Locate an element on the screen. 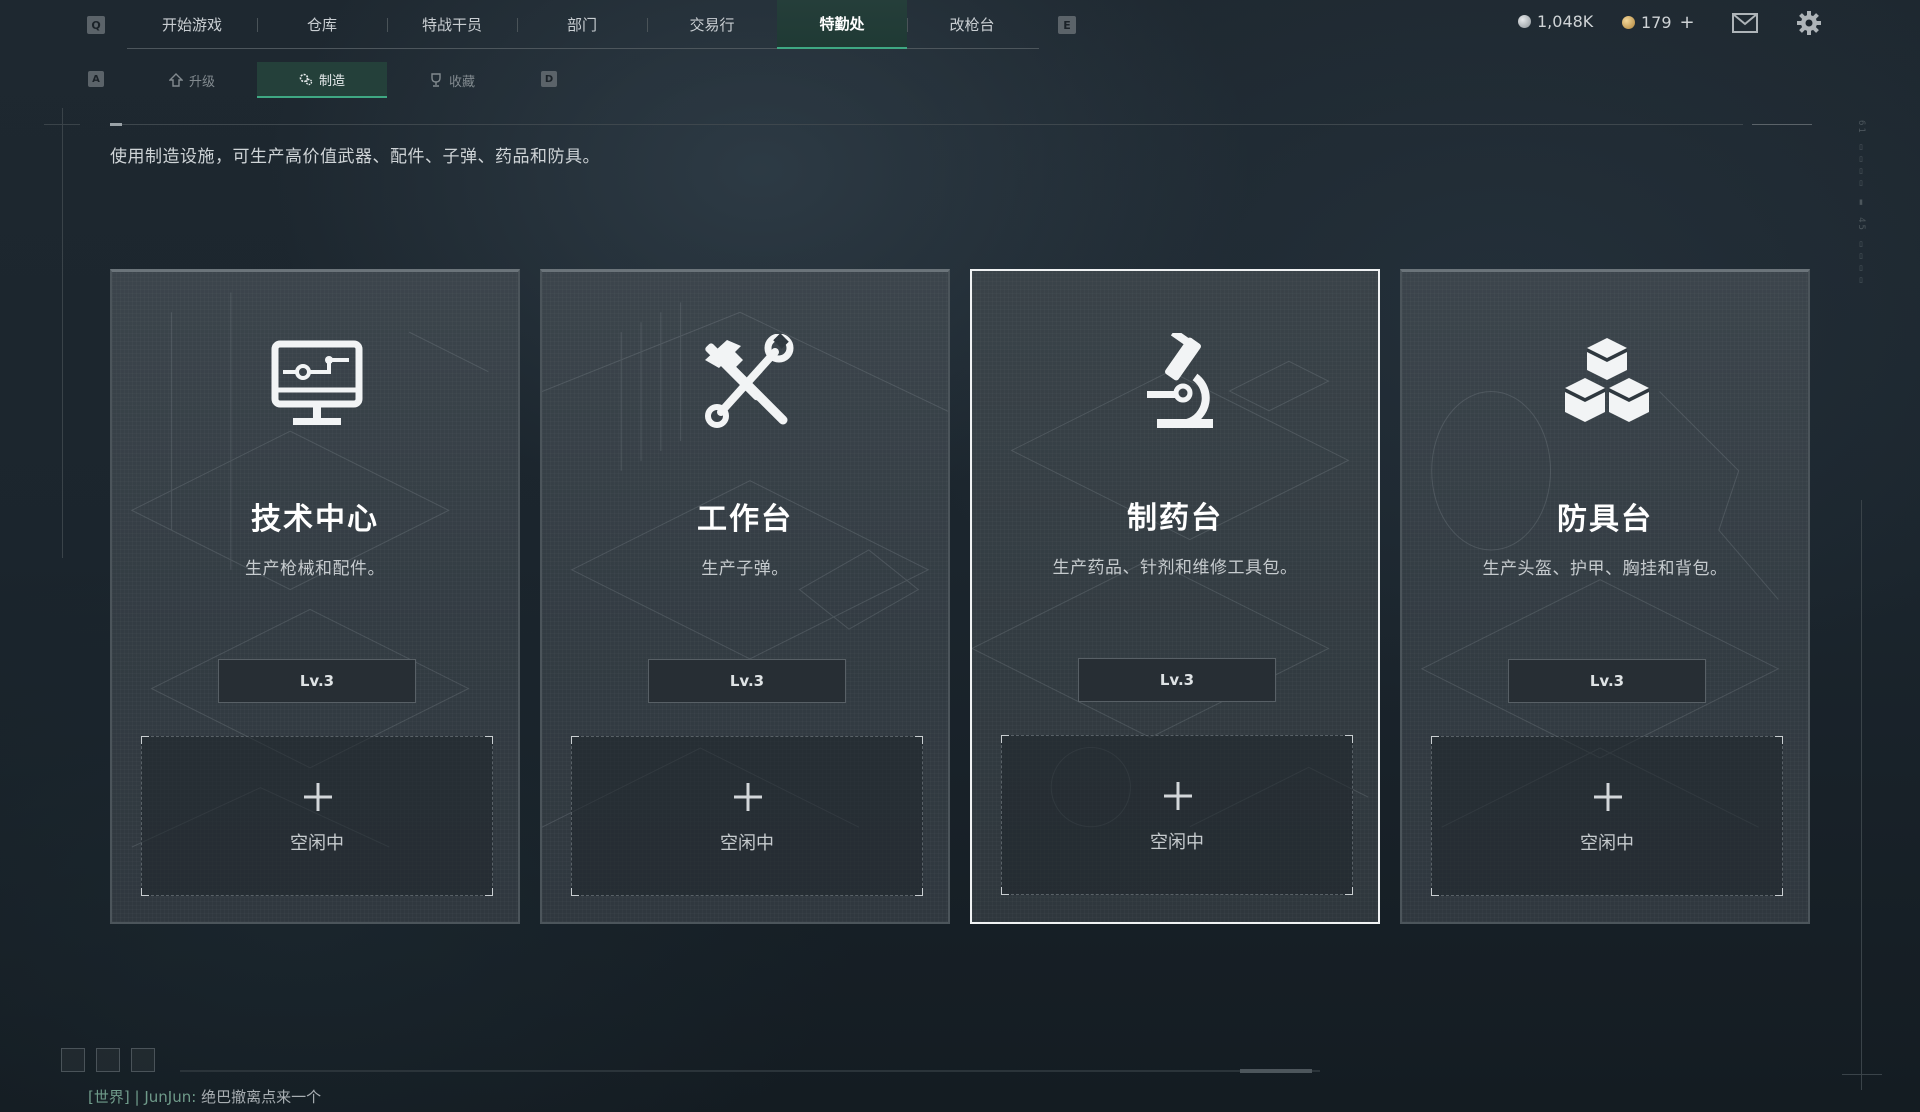 The image size is (1920, 1112). tab-start-game: 开始游戏 is located at coordinates (192, 24).